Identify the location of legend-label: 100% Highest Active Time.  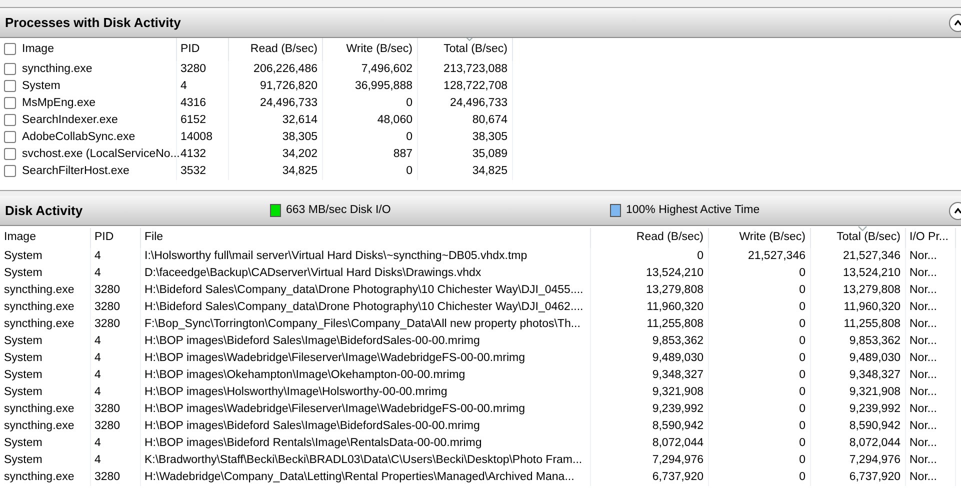
(693, 210).